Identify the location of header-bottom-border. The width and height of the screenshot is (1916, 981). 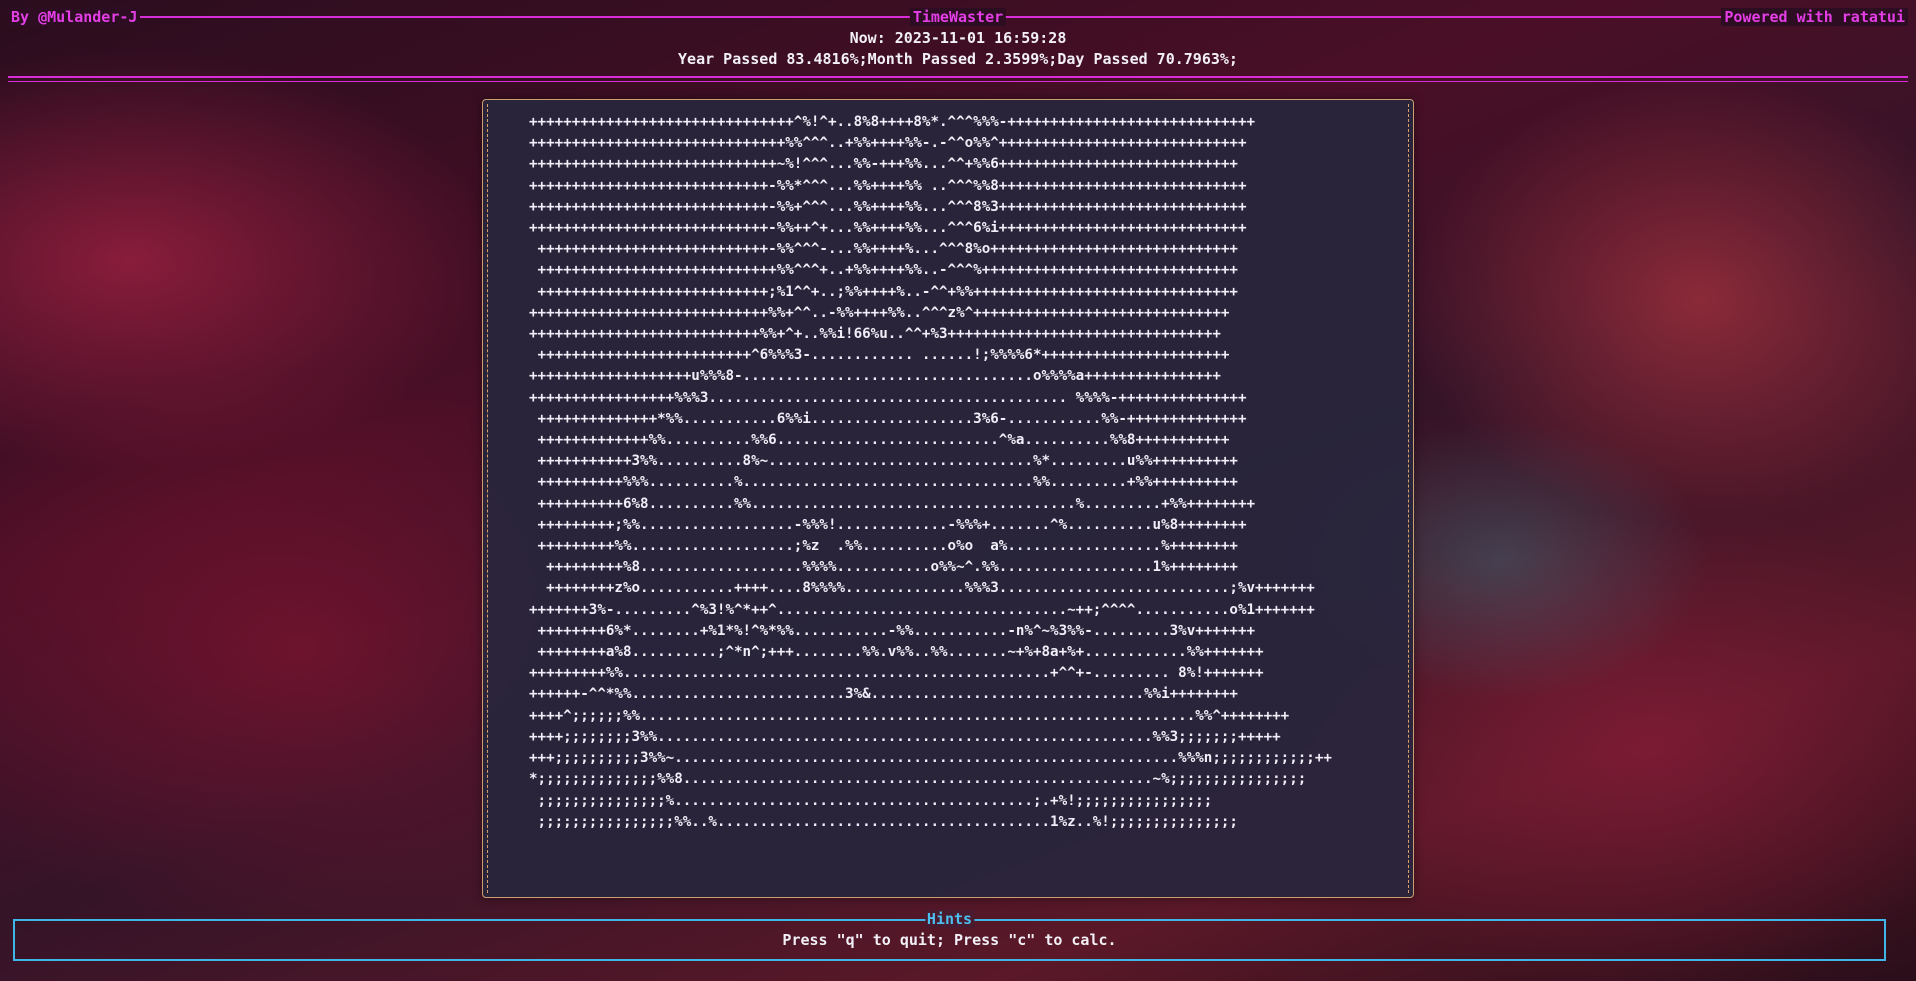
(958, 79).